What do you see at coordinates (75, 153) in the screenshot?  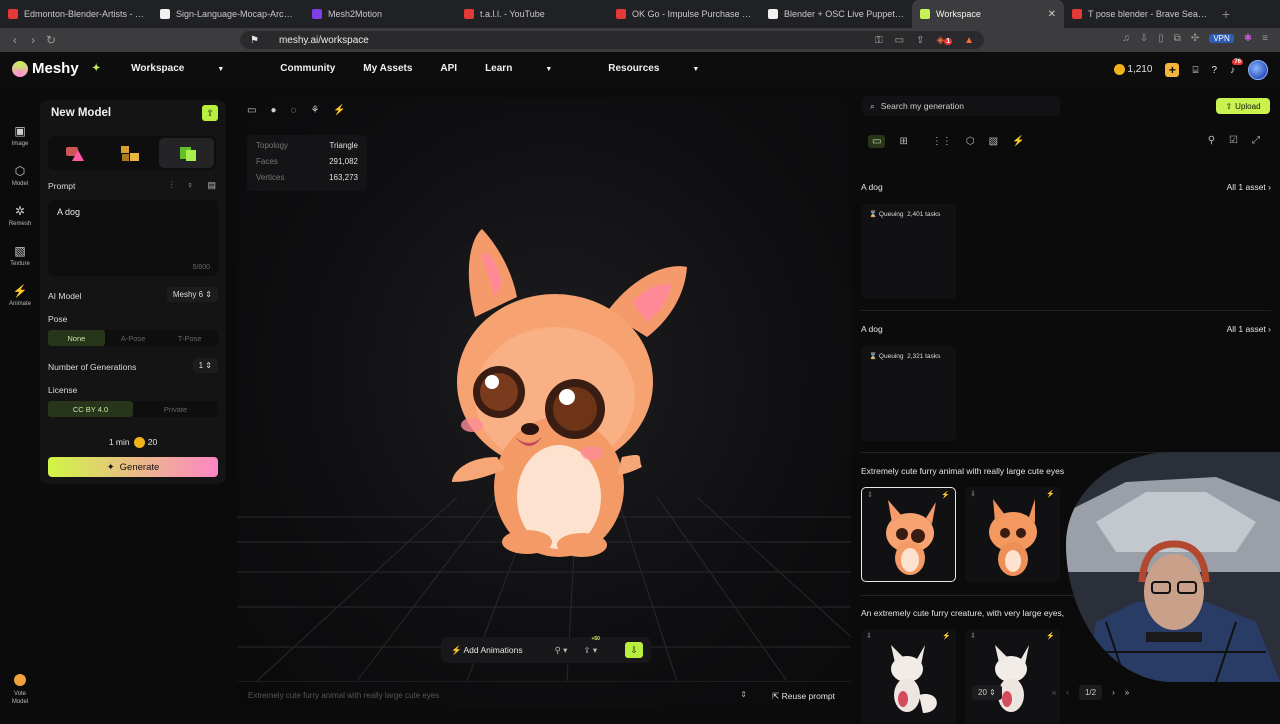 I see `mode-text-to-3d` at bounding box center [75, 153].